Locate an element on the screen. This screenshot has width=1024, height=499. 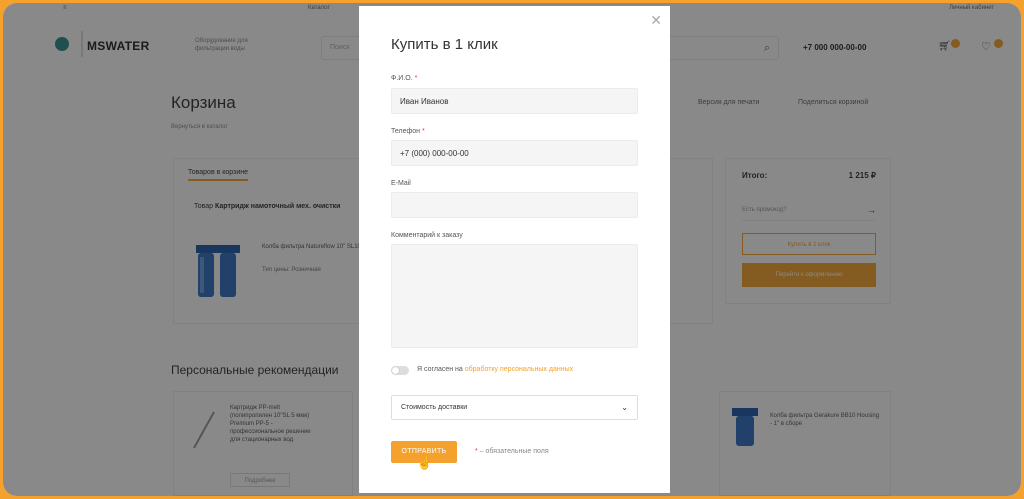
toggle-knob is located at coordinates (395, 370).